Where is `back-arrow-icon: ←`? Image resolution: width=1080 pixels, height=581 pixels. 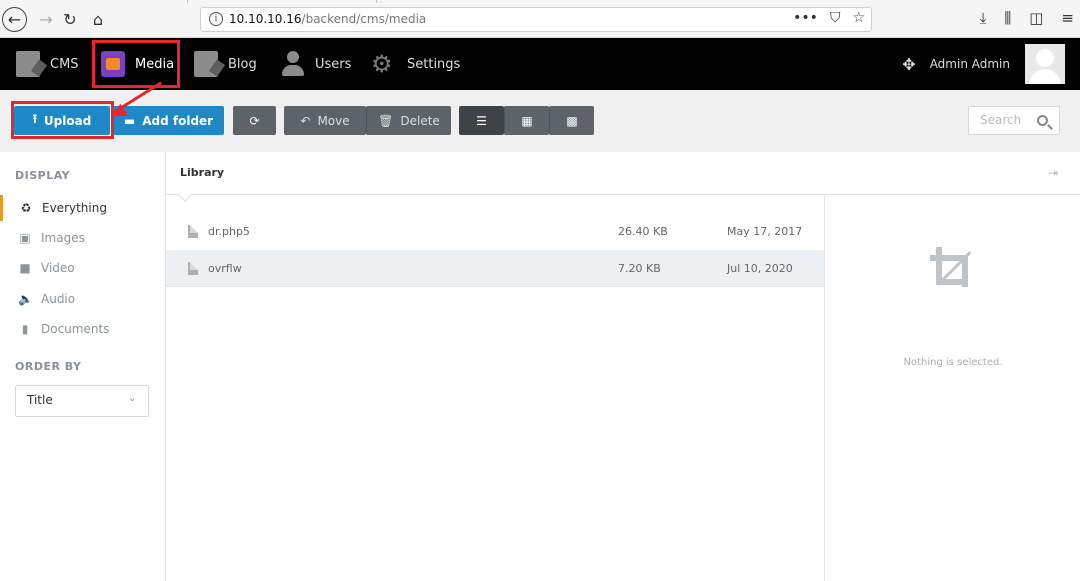
back-arrow-icon: ← is located at coordinates (14, 19).